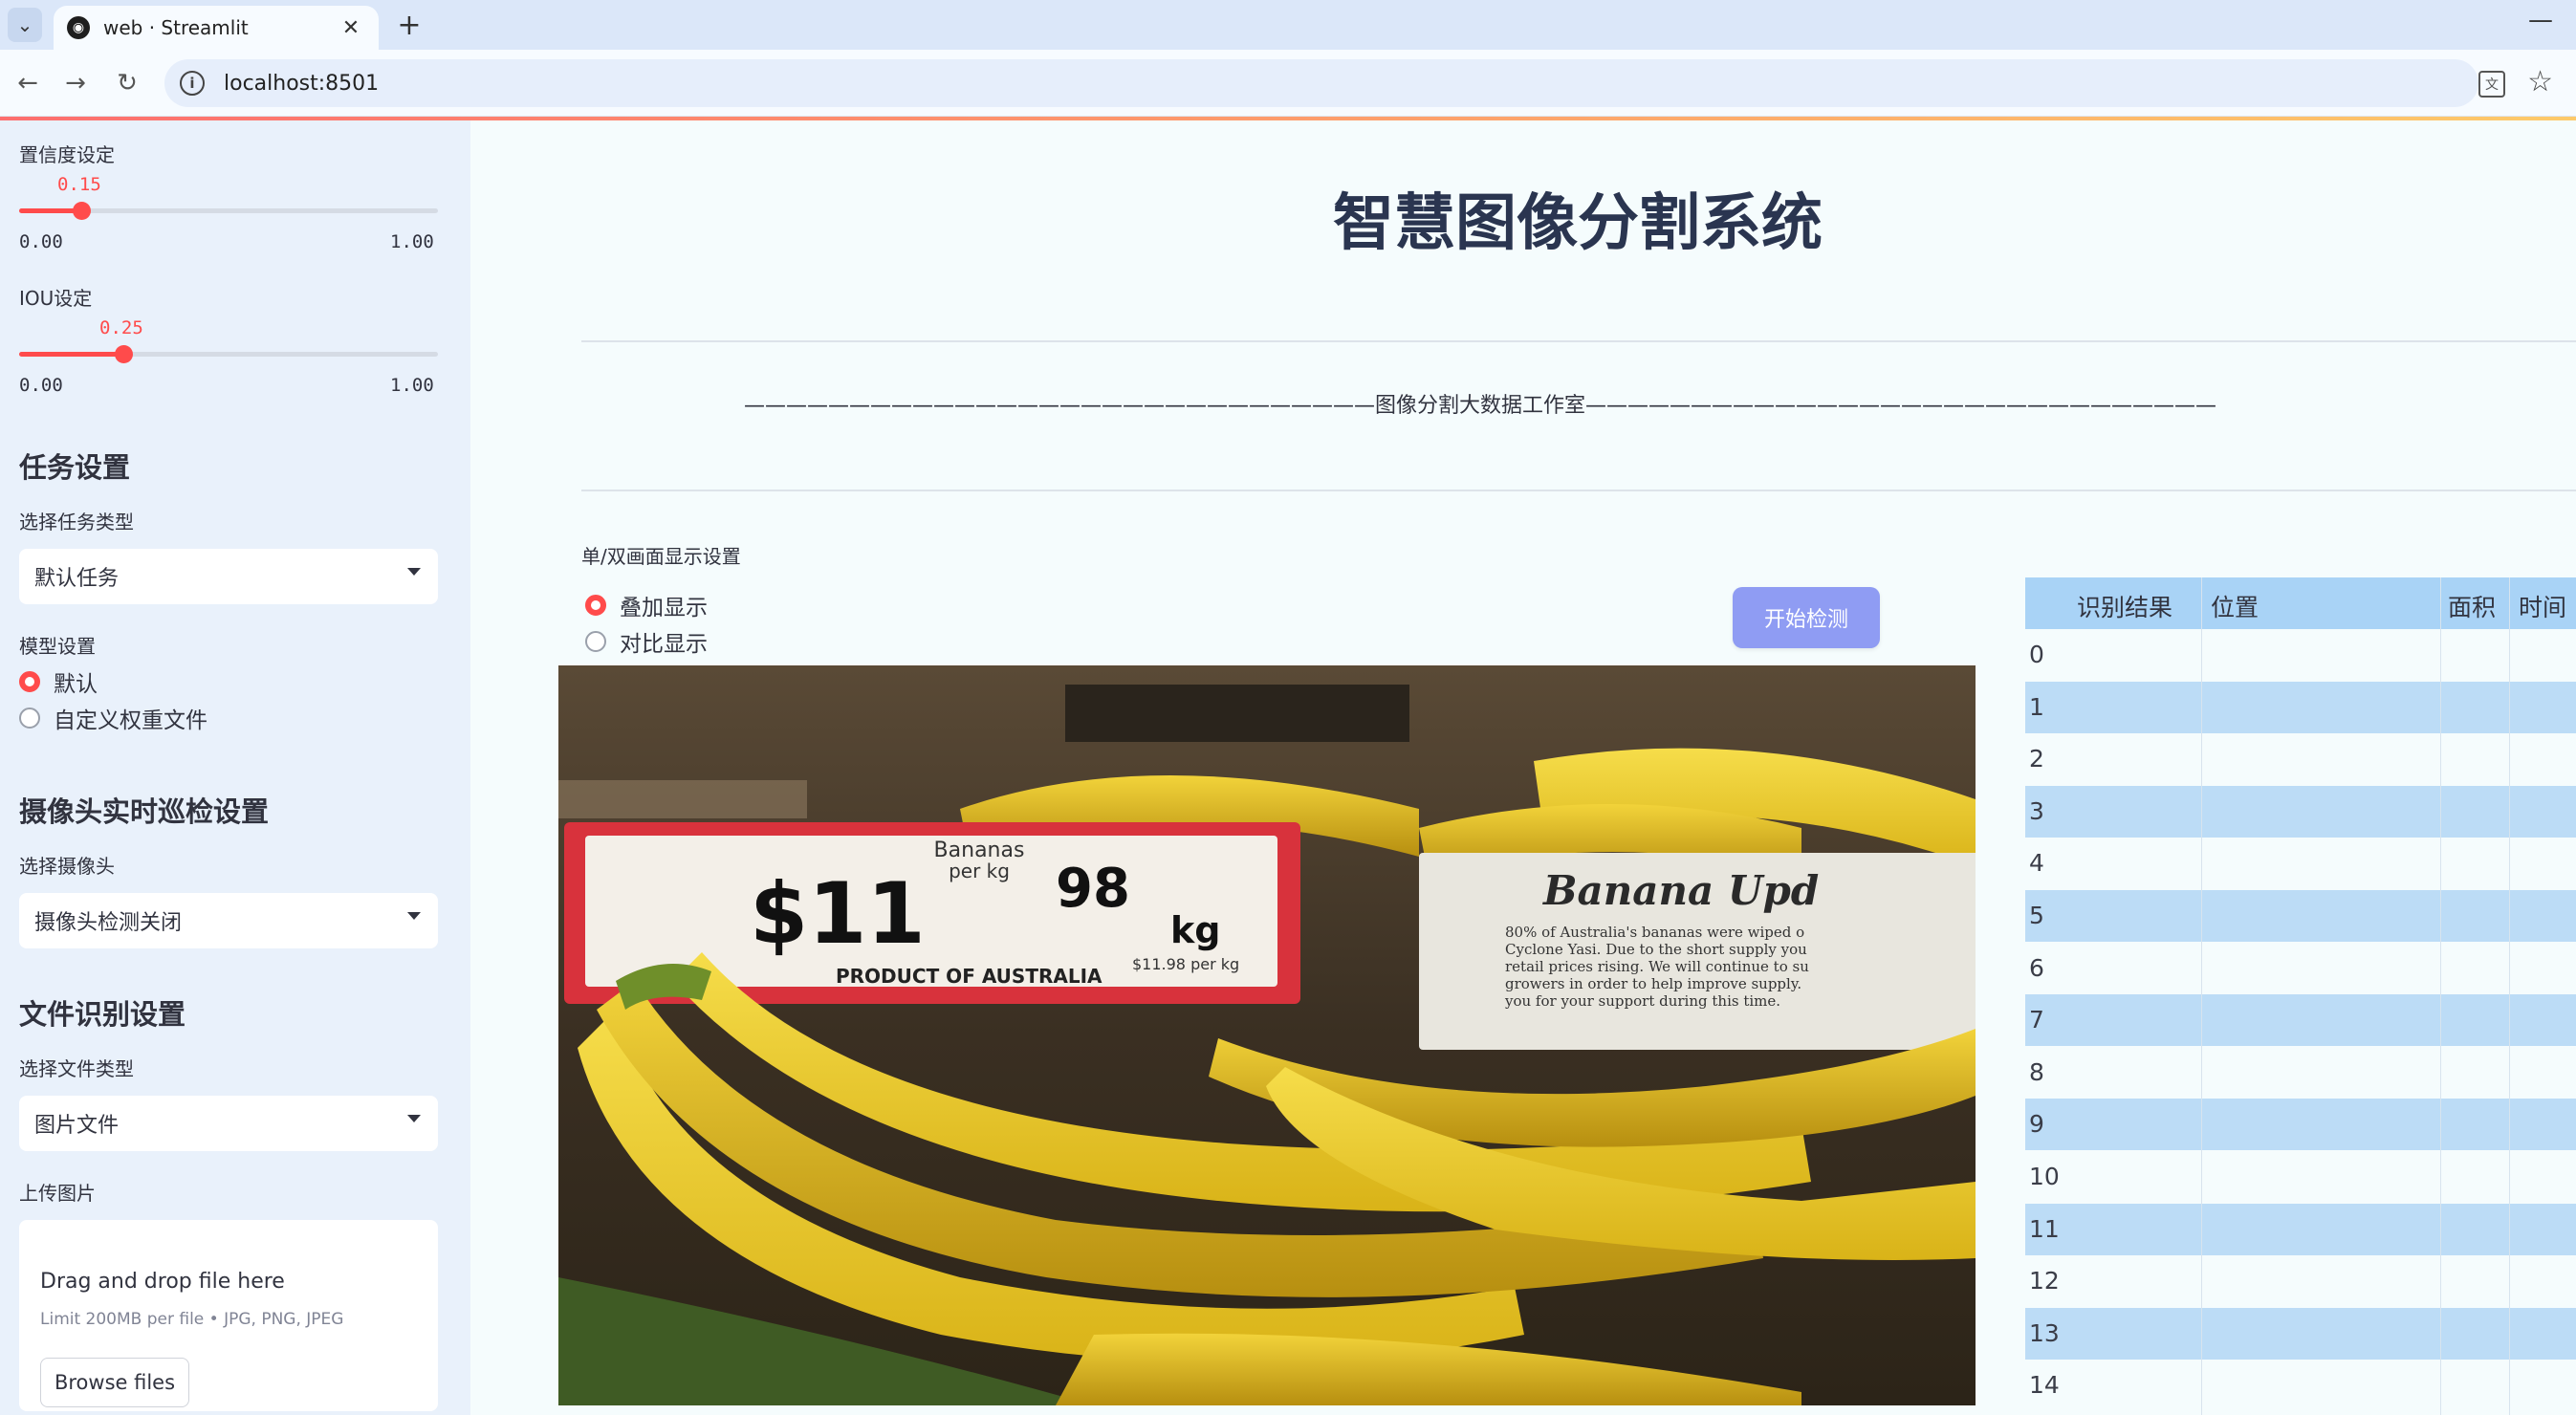  I want to click on column-header: 时间, so click(2542, 606).